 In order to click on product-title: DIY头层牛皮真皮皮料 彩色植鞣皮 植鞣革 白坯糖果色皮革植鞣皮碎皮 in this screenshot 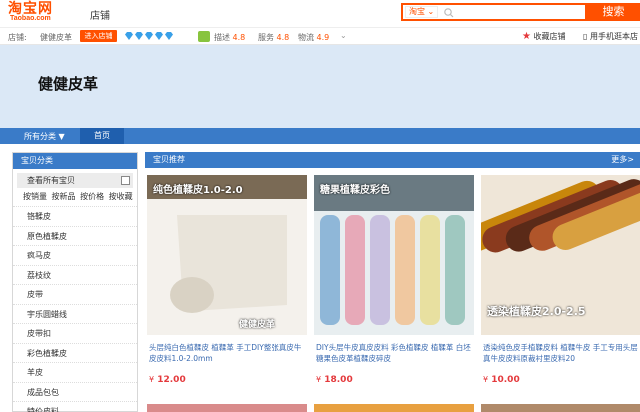, I will do `click(394, 355)`.